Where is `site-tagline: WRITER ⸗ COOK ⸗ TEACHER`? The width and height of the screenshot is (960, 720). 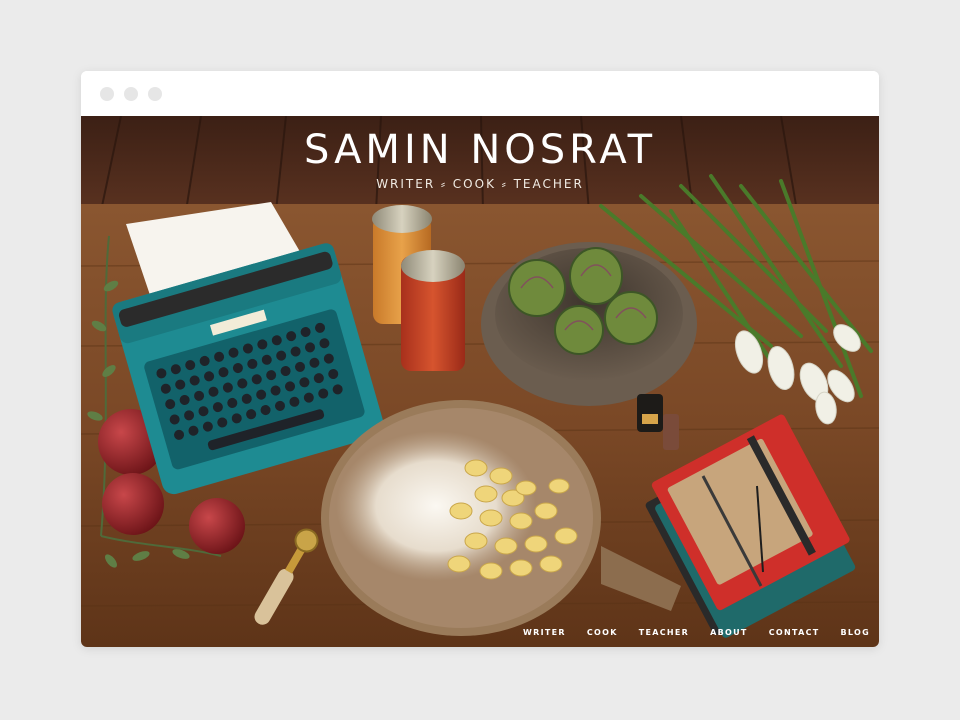
site-tagline: WRITER ⸗ COOK ⸗ TEACHER is located at coordinates (480, 184).